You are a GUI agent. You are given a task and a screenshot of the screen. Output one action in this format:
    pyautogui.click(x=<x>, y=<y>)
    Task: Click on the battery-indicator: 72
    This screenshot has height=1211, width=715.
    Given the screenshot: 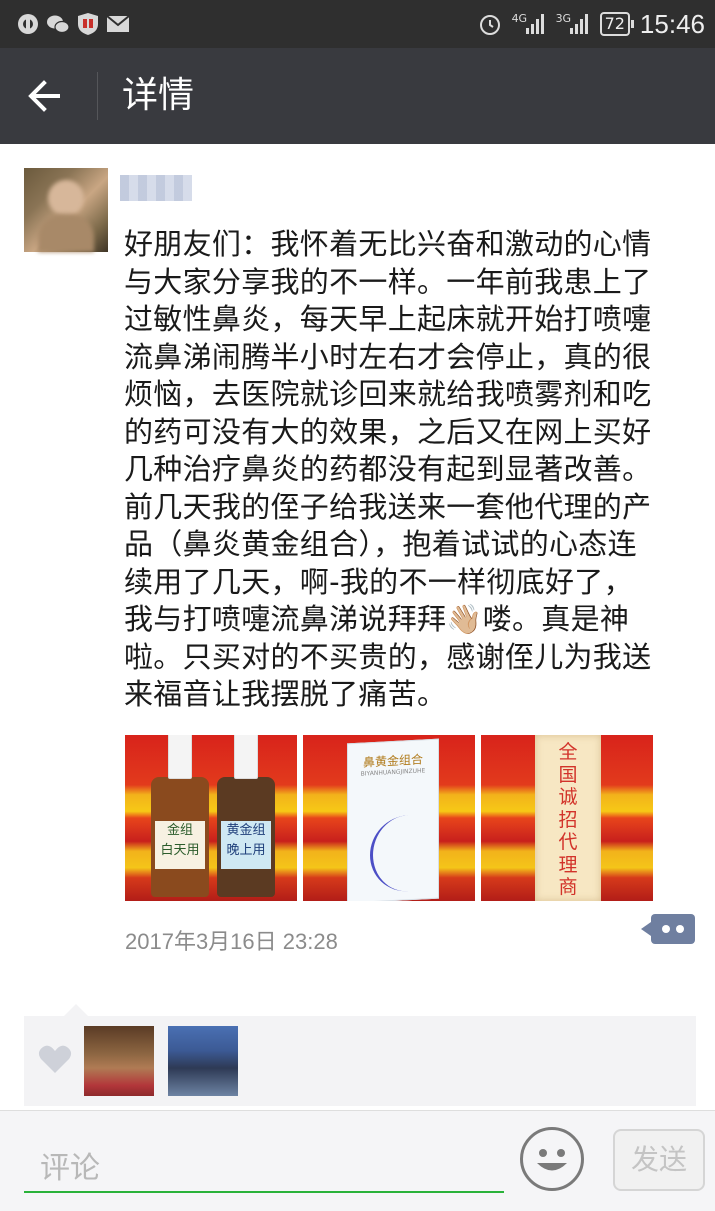 What is the action you would take?
    pyautogui.click(x=617, y=24)
    